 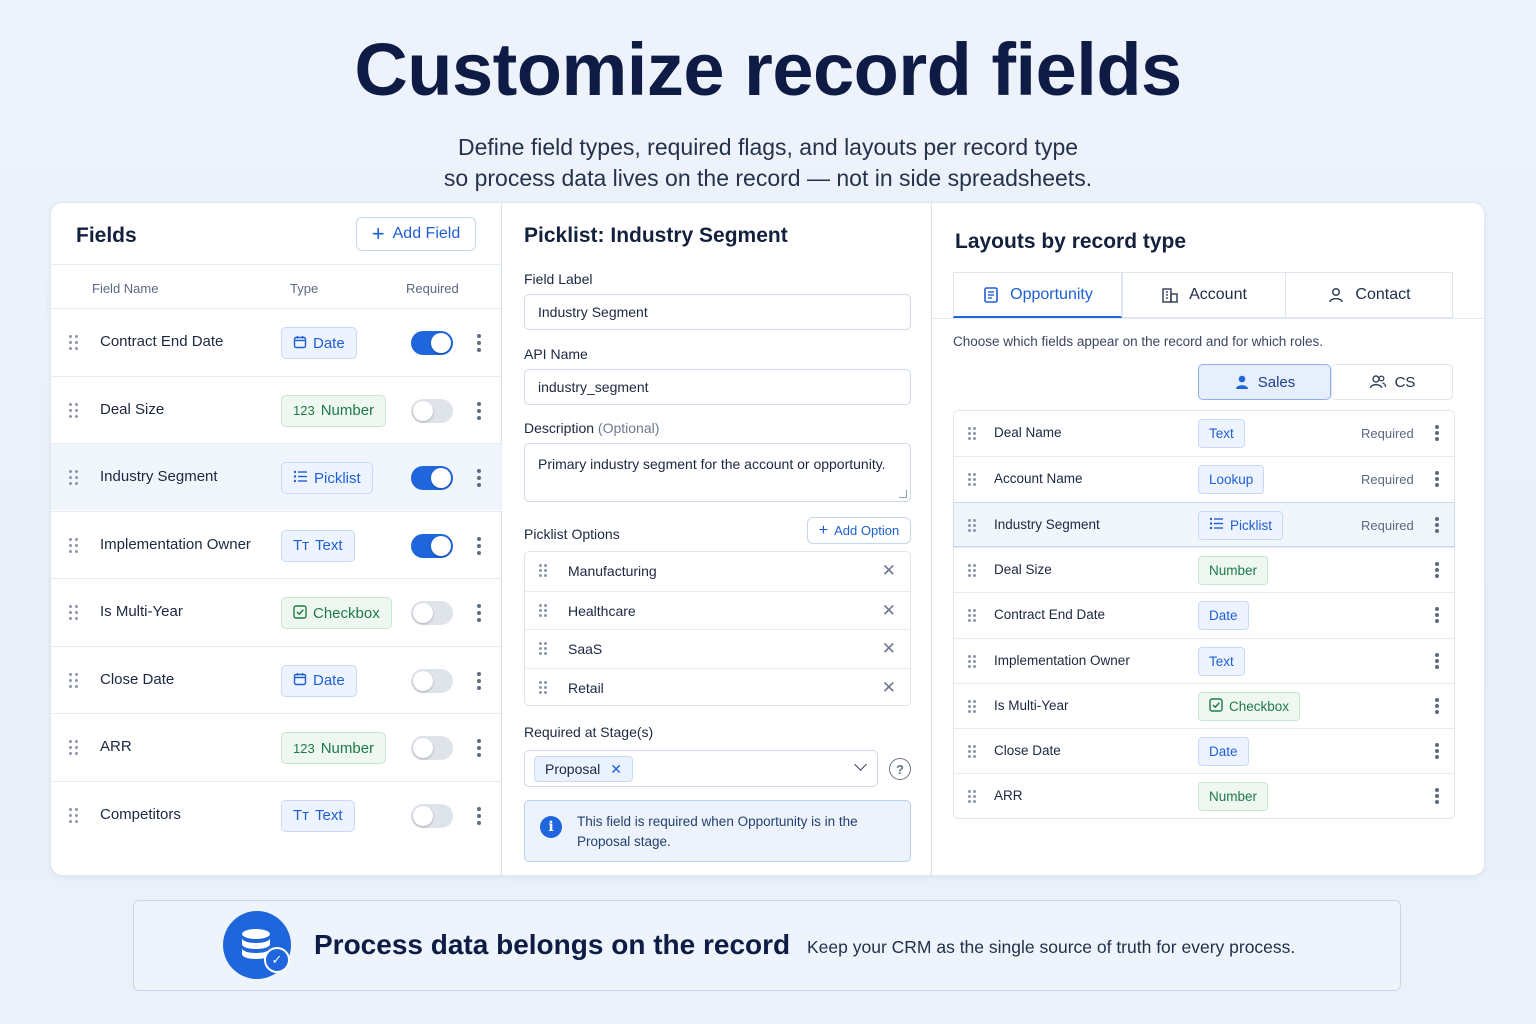 I want to click on remove-tag-icon: ✕, so click(x=616, y=769).